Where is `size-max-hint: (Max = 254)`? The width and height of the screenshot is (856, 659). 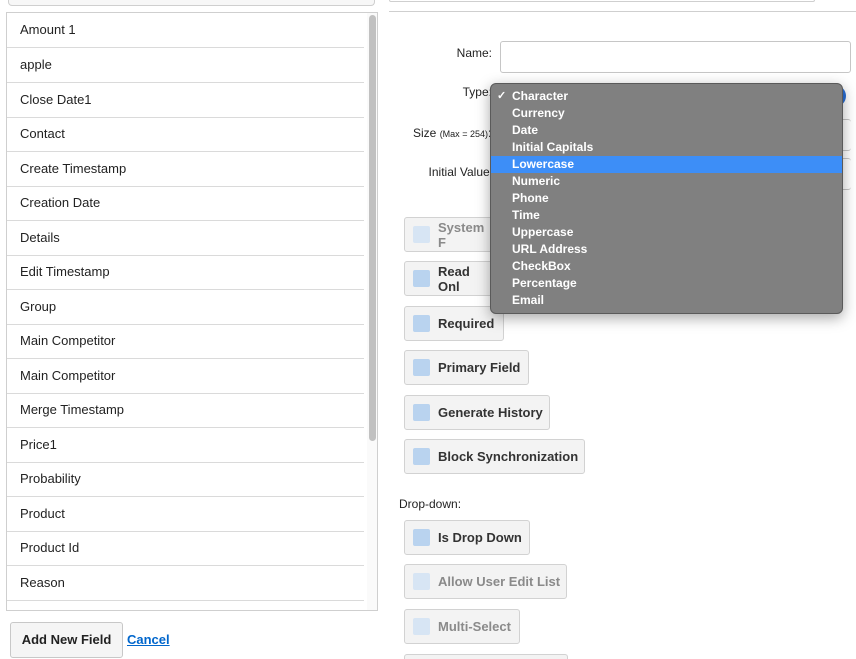 size-max-hint: (Max = 254) is located at coordinates (463, 134).